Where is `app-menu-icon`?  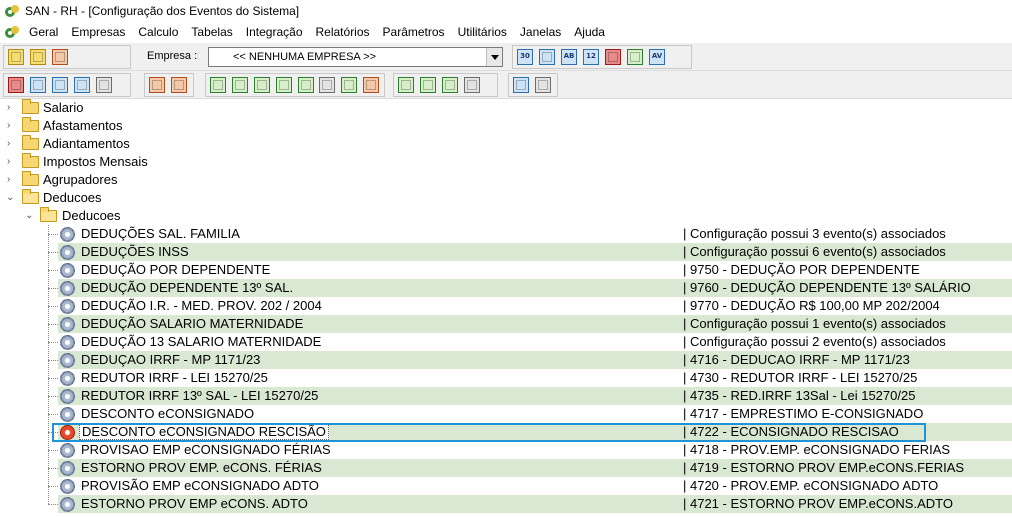
app-menu-icon is located at coordinates (12, 32).